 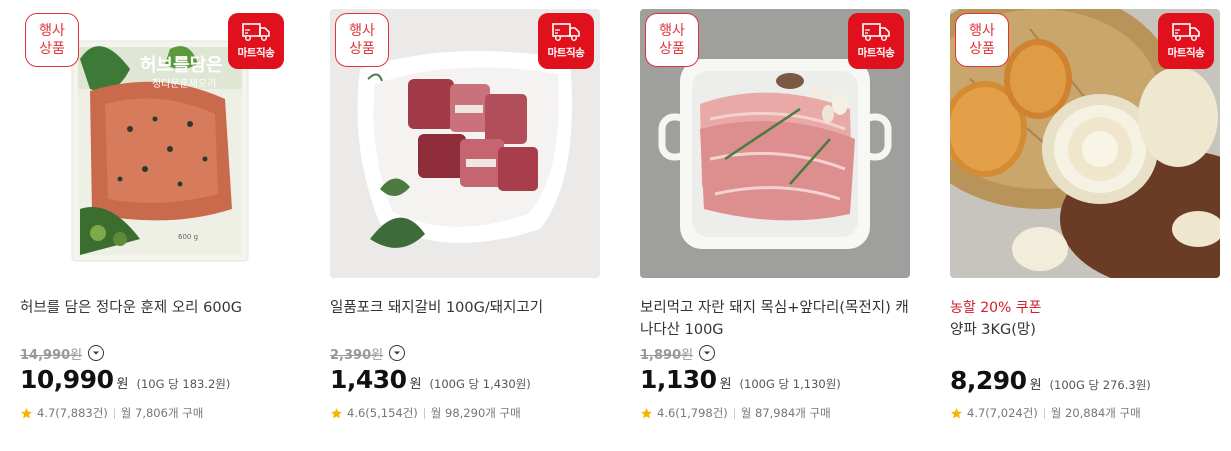 I want to click on sale-price: 10,990, so click(x=67, y=379).